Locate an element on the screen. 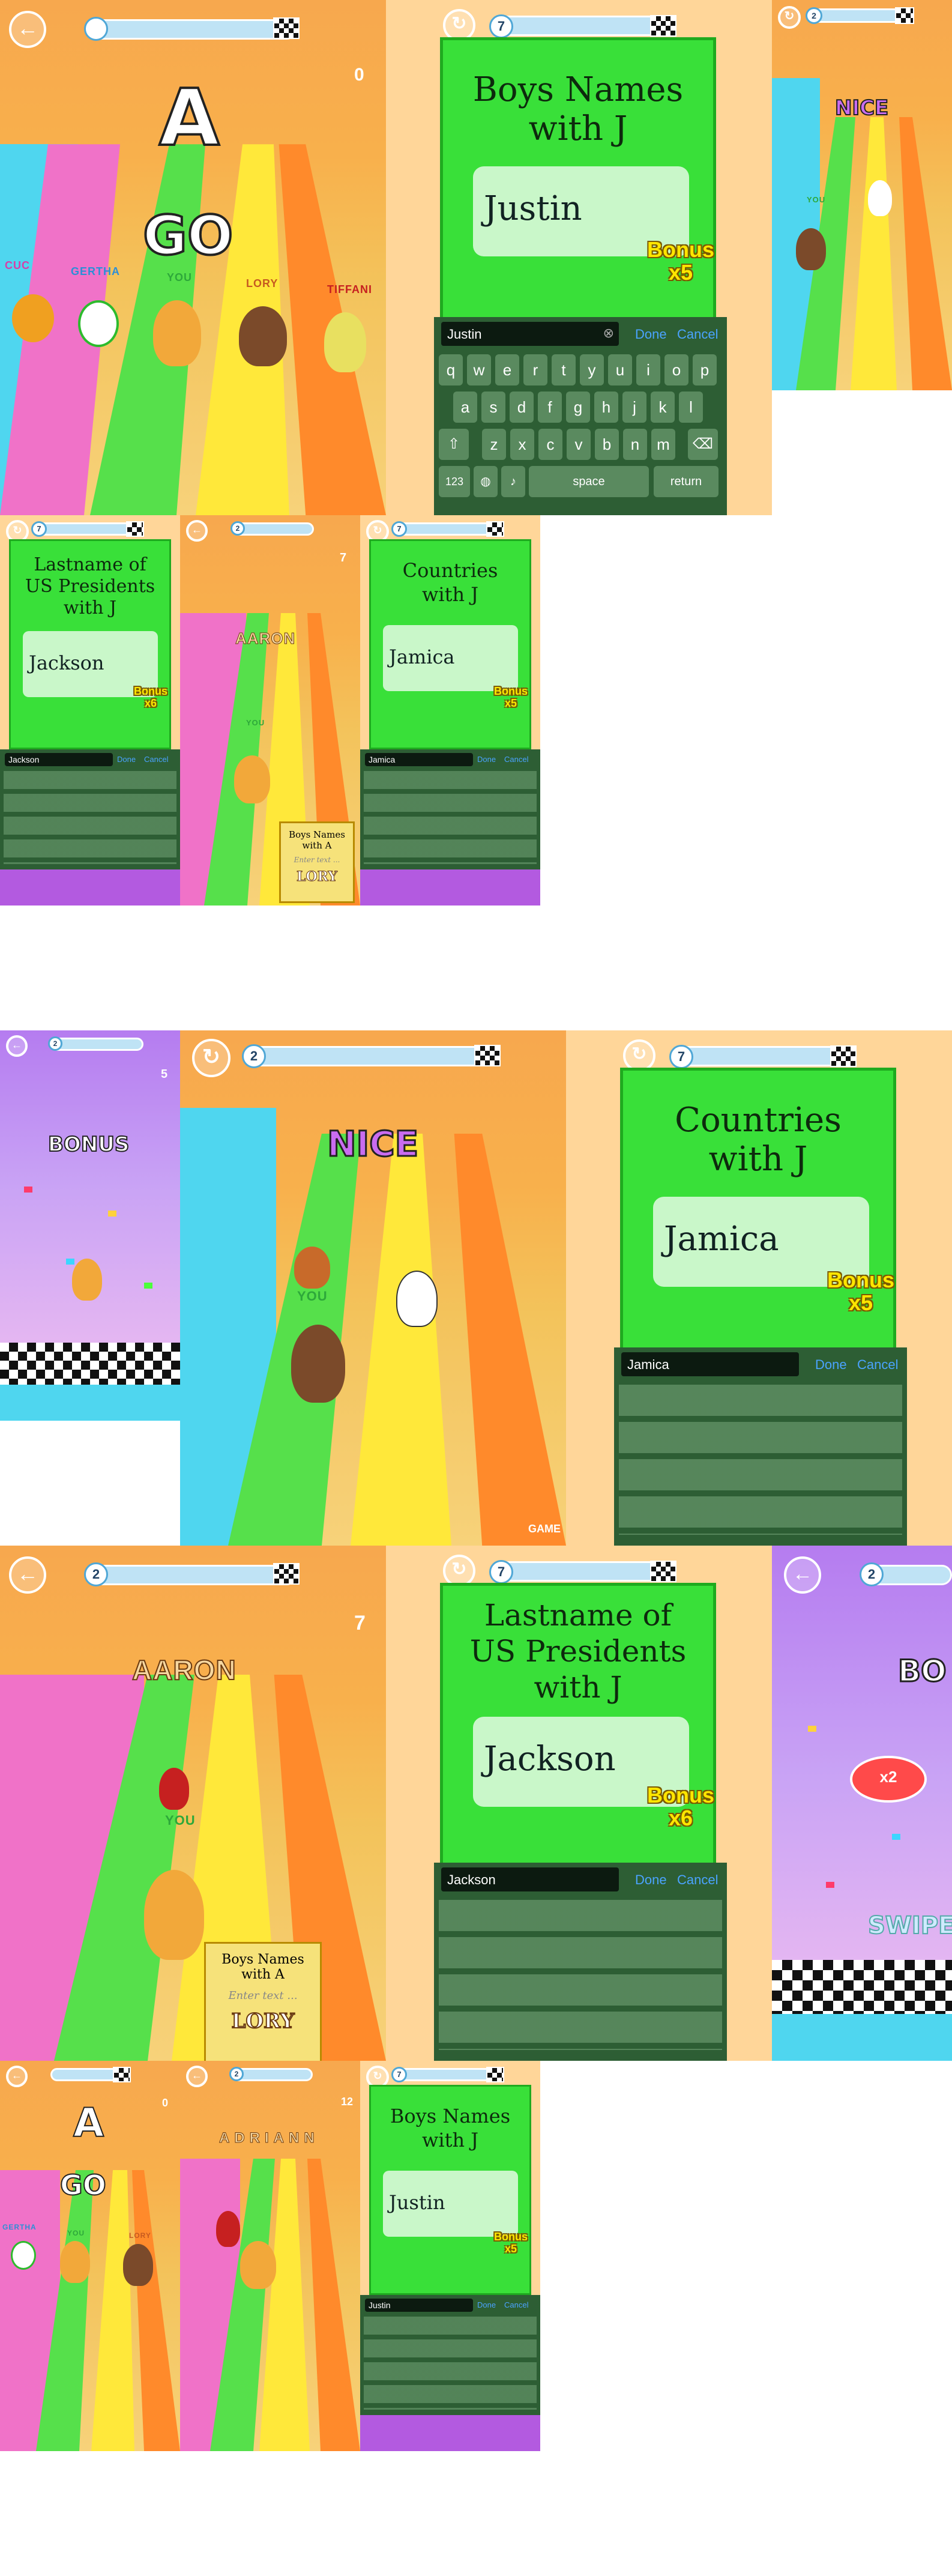 The width and height of the screenshot is (952, 2576). shift-icon: ⇧ is located at coordinates (454, 444).